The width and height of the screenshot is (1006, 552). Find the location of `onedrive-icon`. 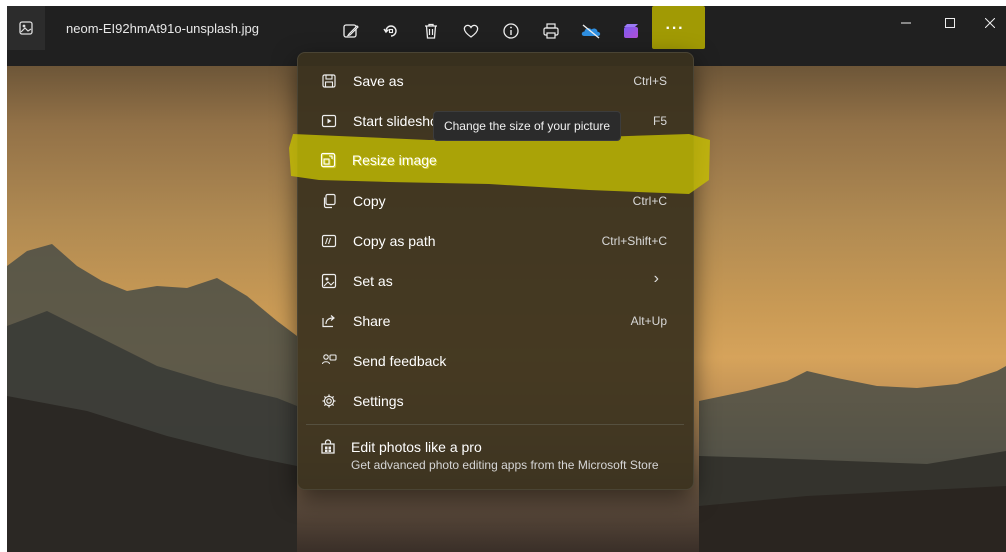

onedrive-icon is located at coordinates (591, 31).